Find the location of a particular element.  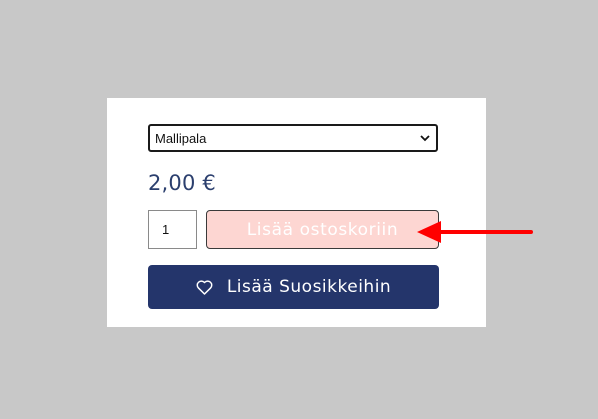

red-arrow-icon is located at coordinates (475, 232).